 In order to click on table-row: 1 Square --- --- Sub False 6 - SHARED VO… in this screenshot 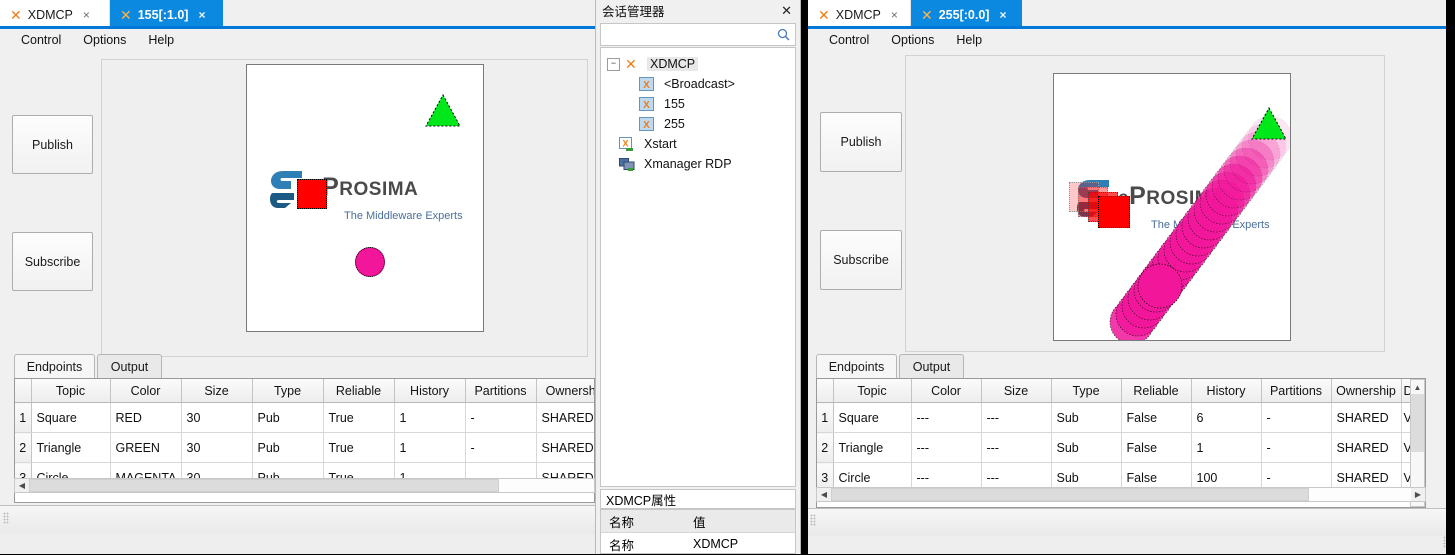, I will do `click(1121, 417)`.